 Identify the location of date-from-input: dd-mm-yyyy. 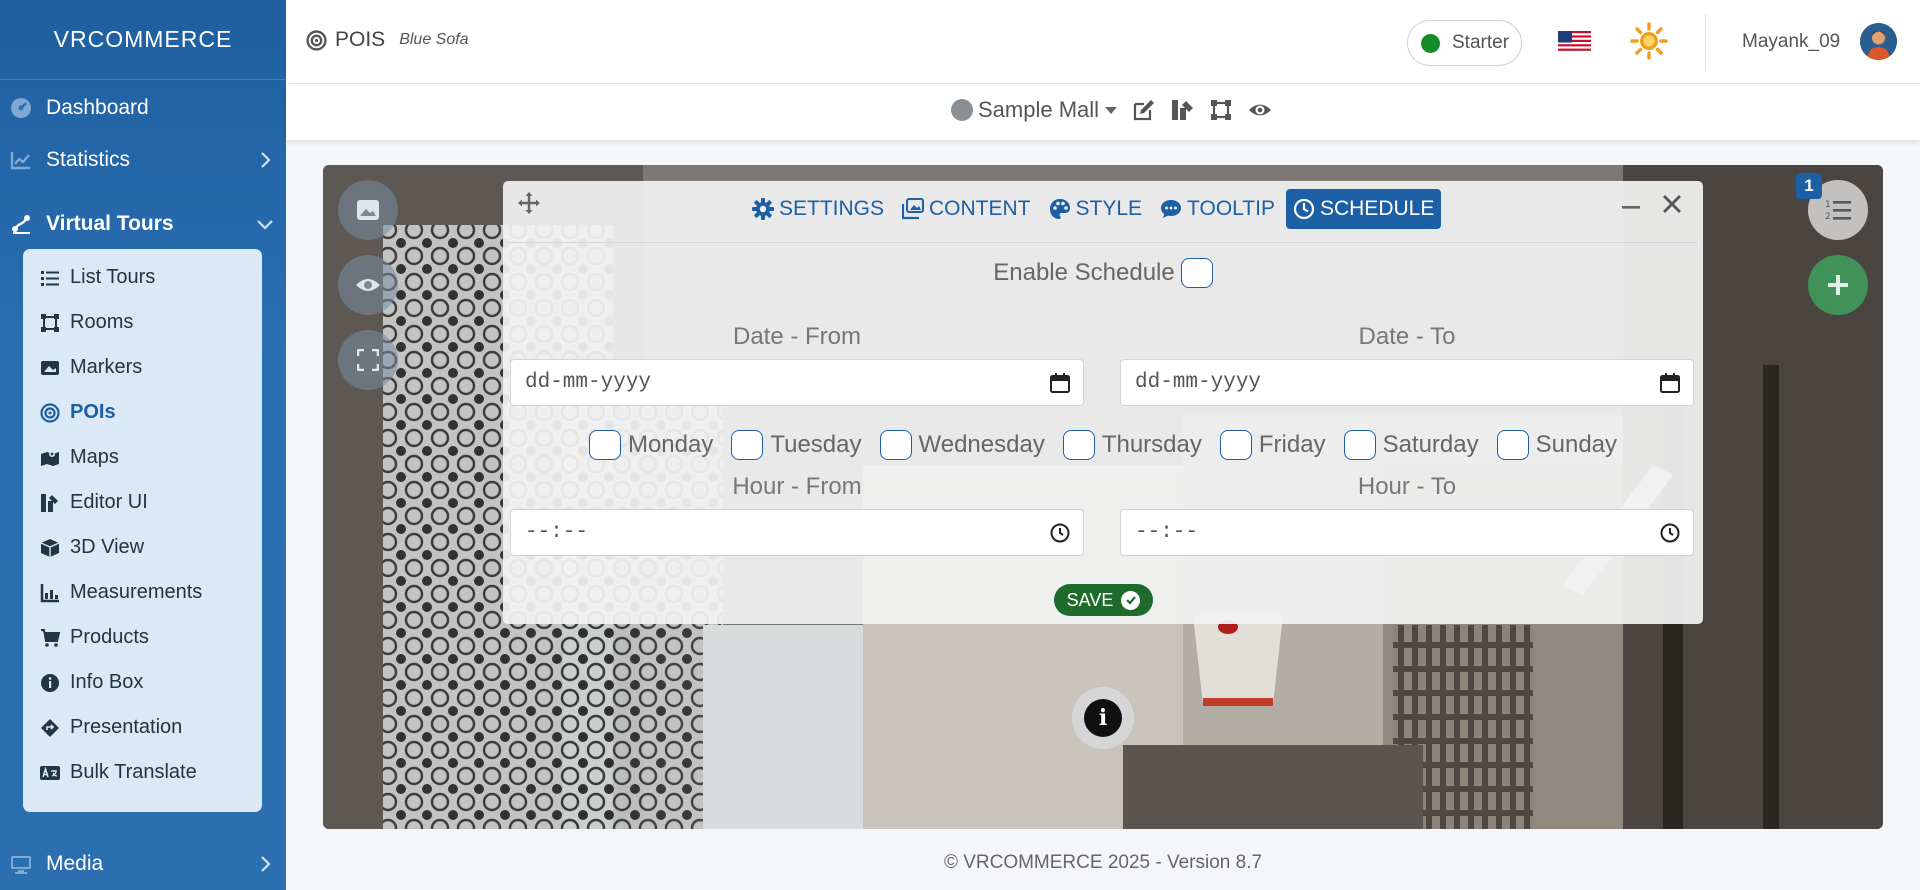
(797, 382).